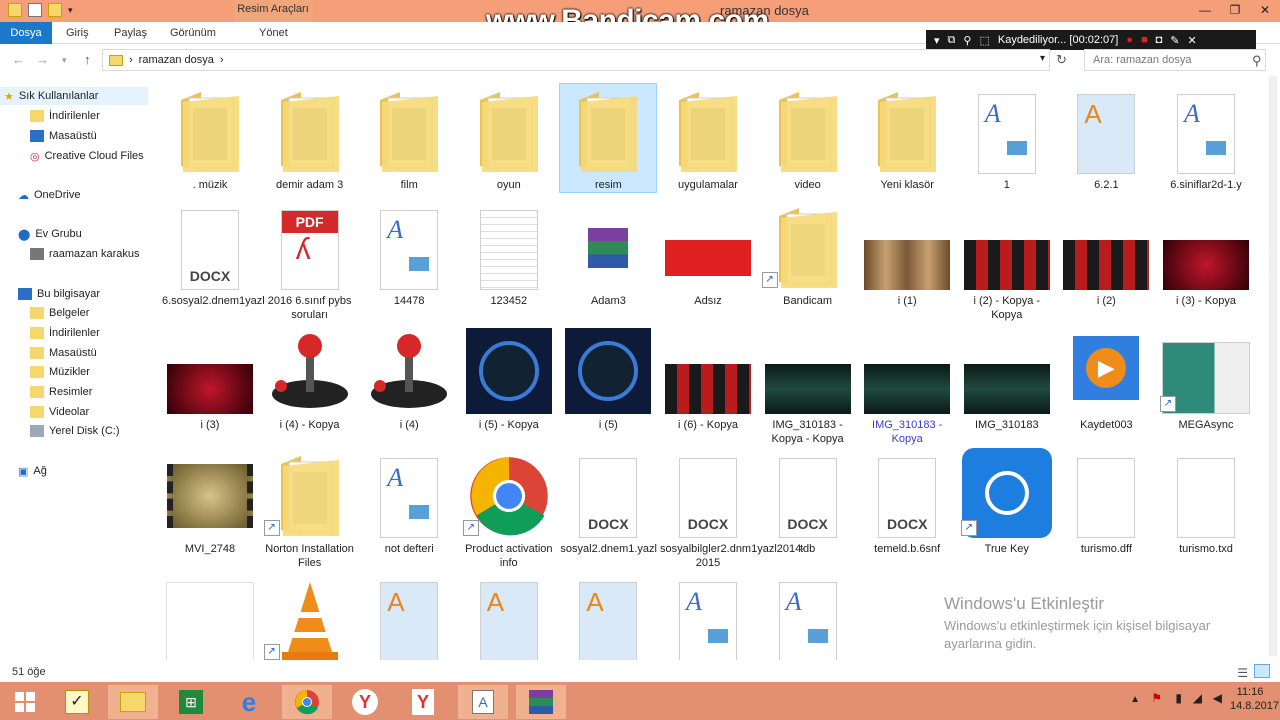 The width and height of the screenshot is (1280, 720). Describe the element at coordinates (409, 254) in the screenshot. I see `file-item: A 14478` at that location.